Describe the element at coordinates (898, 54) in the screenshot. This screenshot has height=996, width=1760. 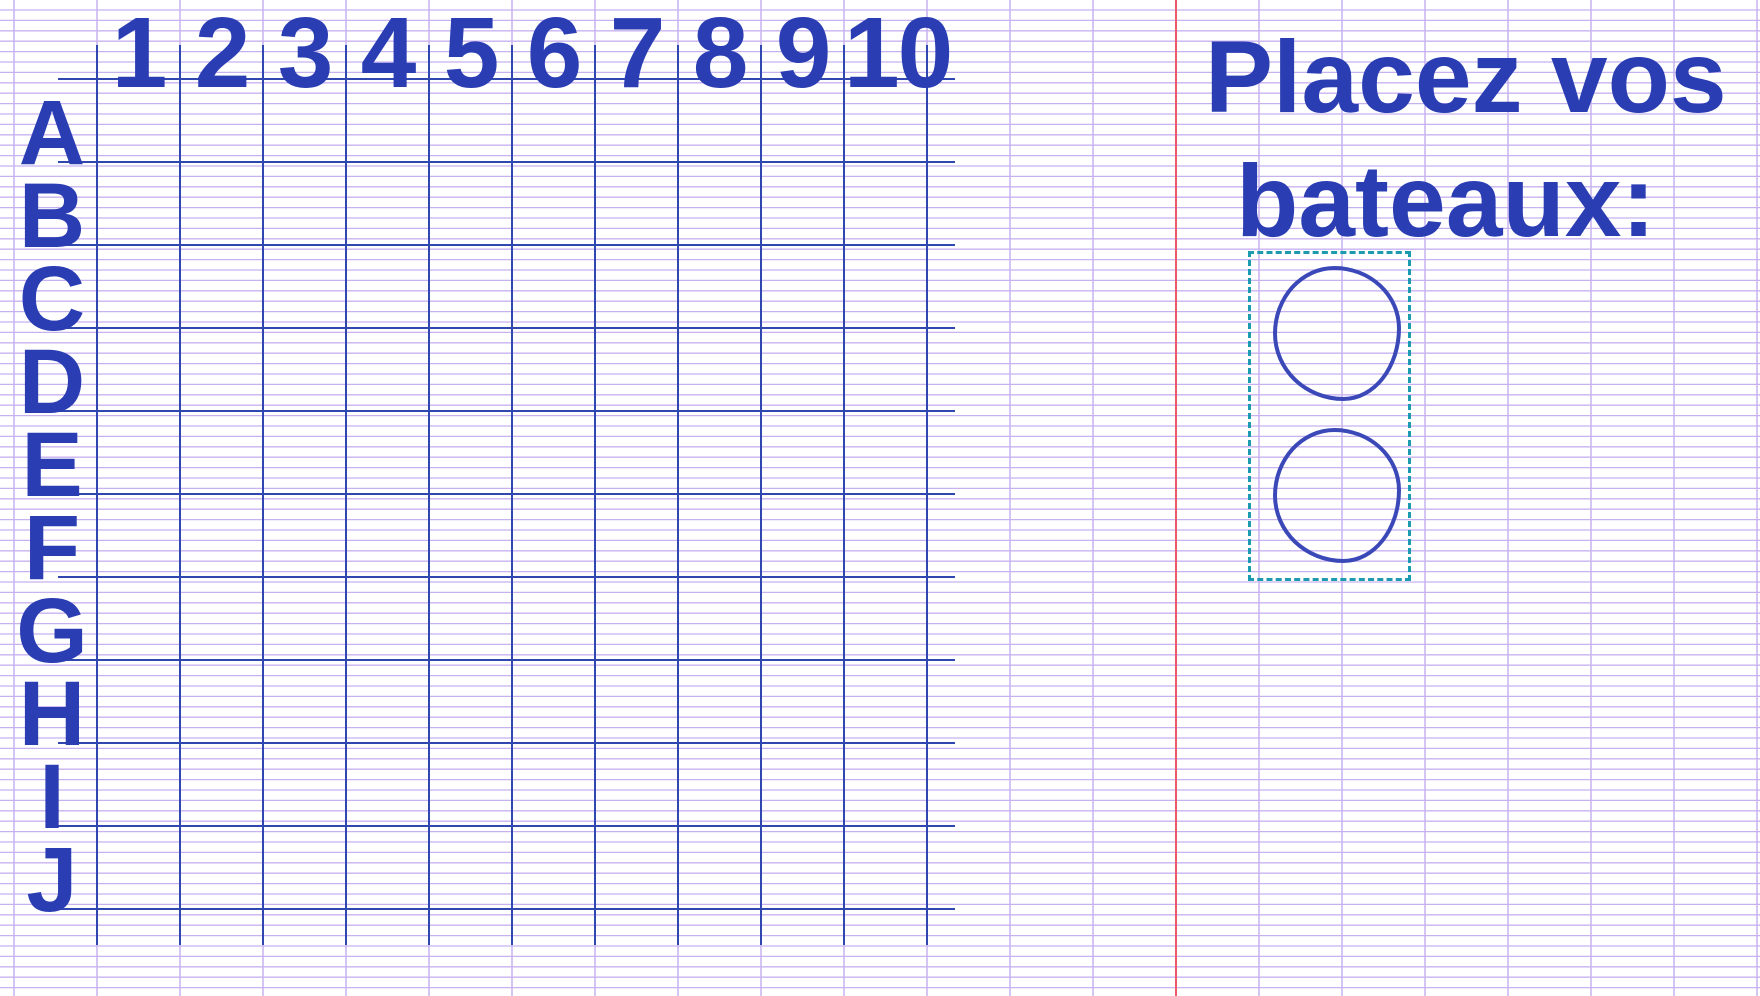
I see `column-label: 10` at that location.